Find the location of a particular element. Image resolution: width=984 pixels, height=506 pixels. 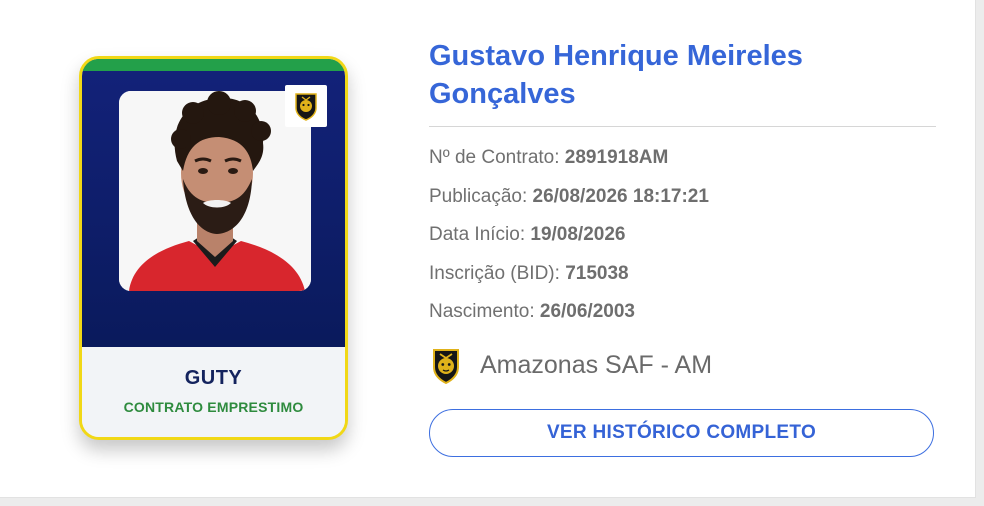

detail-value: 19/08/2026 is located at coordinates (578, 235).